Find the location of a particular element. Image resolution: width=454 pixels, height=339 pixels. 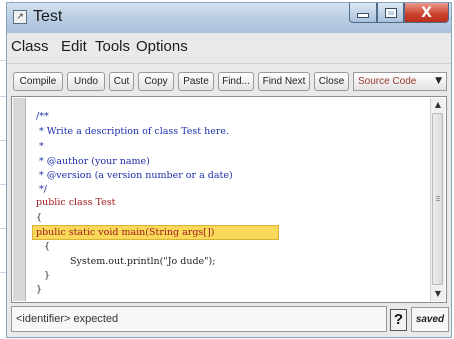

menu-edit: Edit is located at coordinates (74, 46).